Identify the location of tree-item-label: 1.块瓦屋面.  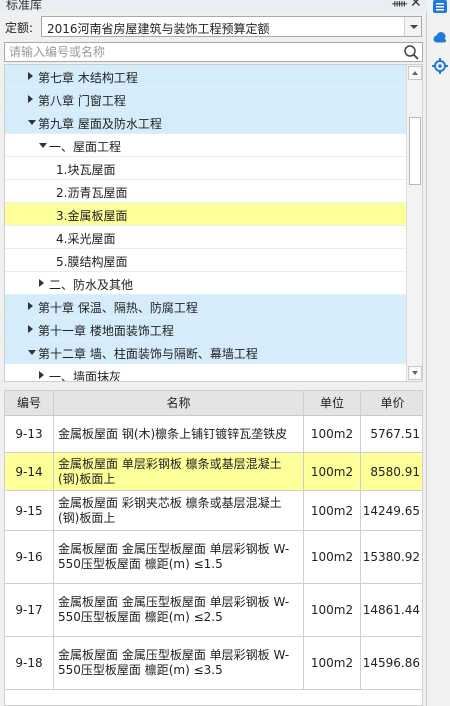
(86, 170).